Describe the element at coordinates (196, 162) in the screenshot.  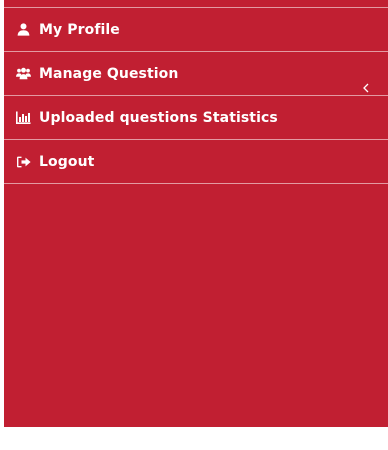
I see `sidebar-item-logout: Logout` at that location.